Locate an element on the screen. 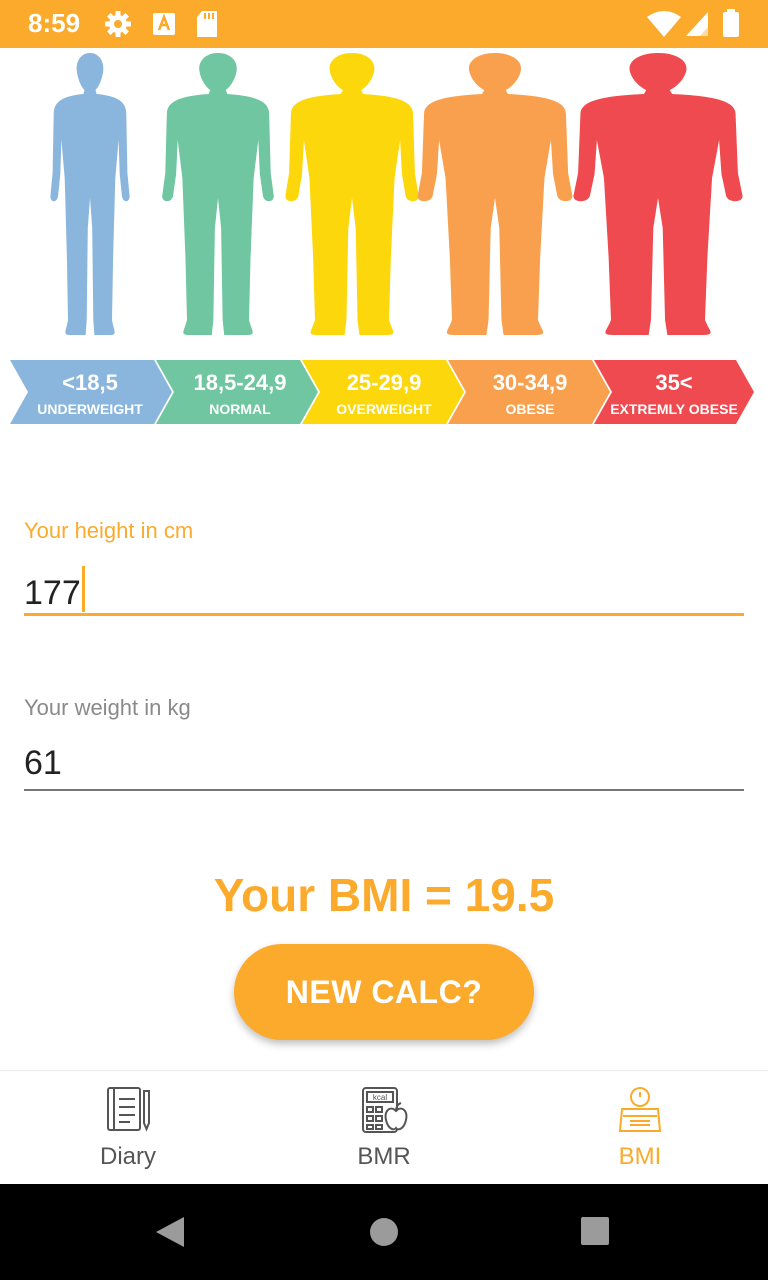  a-icon is located at coordinates (164, 24).